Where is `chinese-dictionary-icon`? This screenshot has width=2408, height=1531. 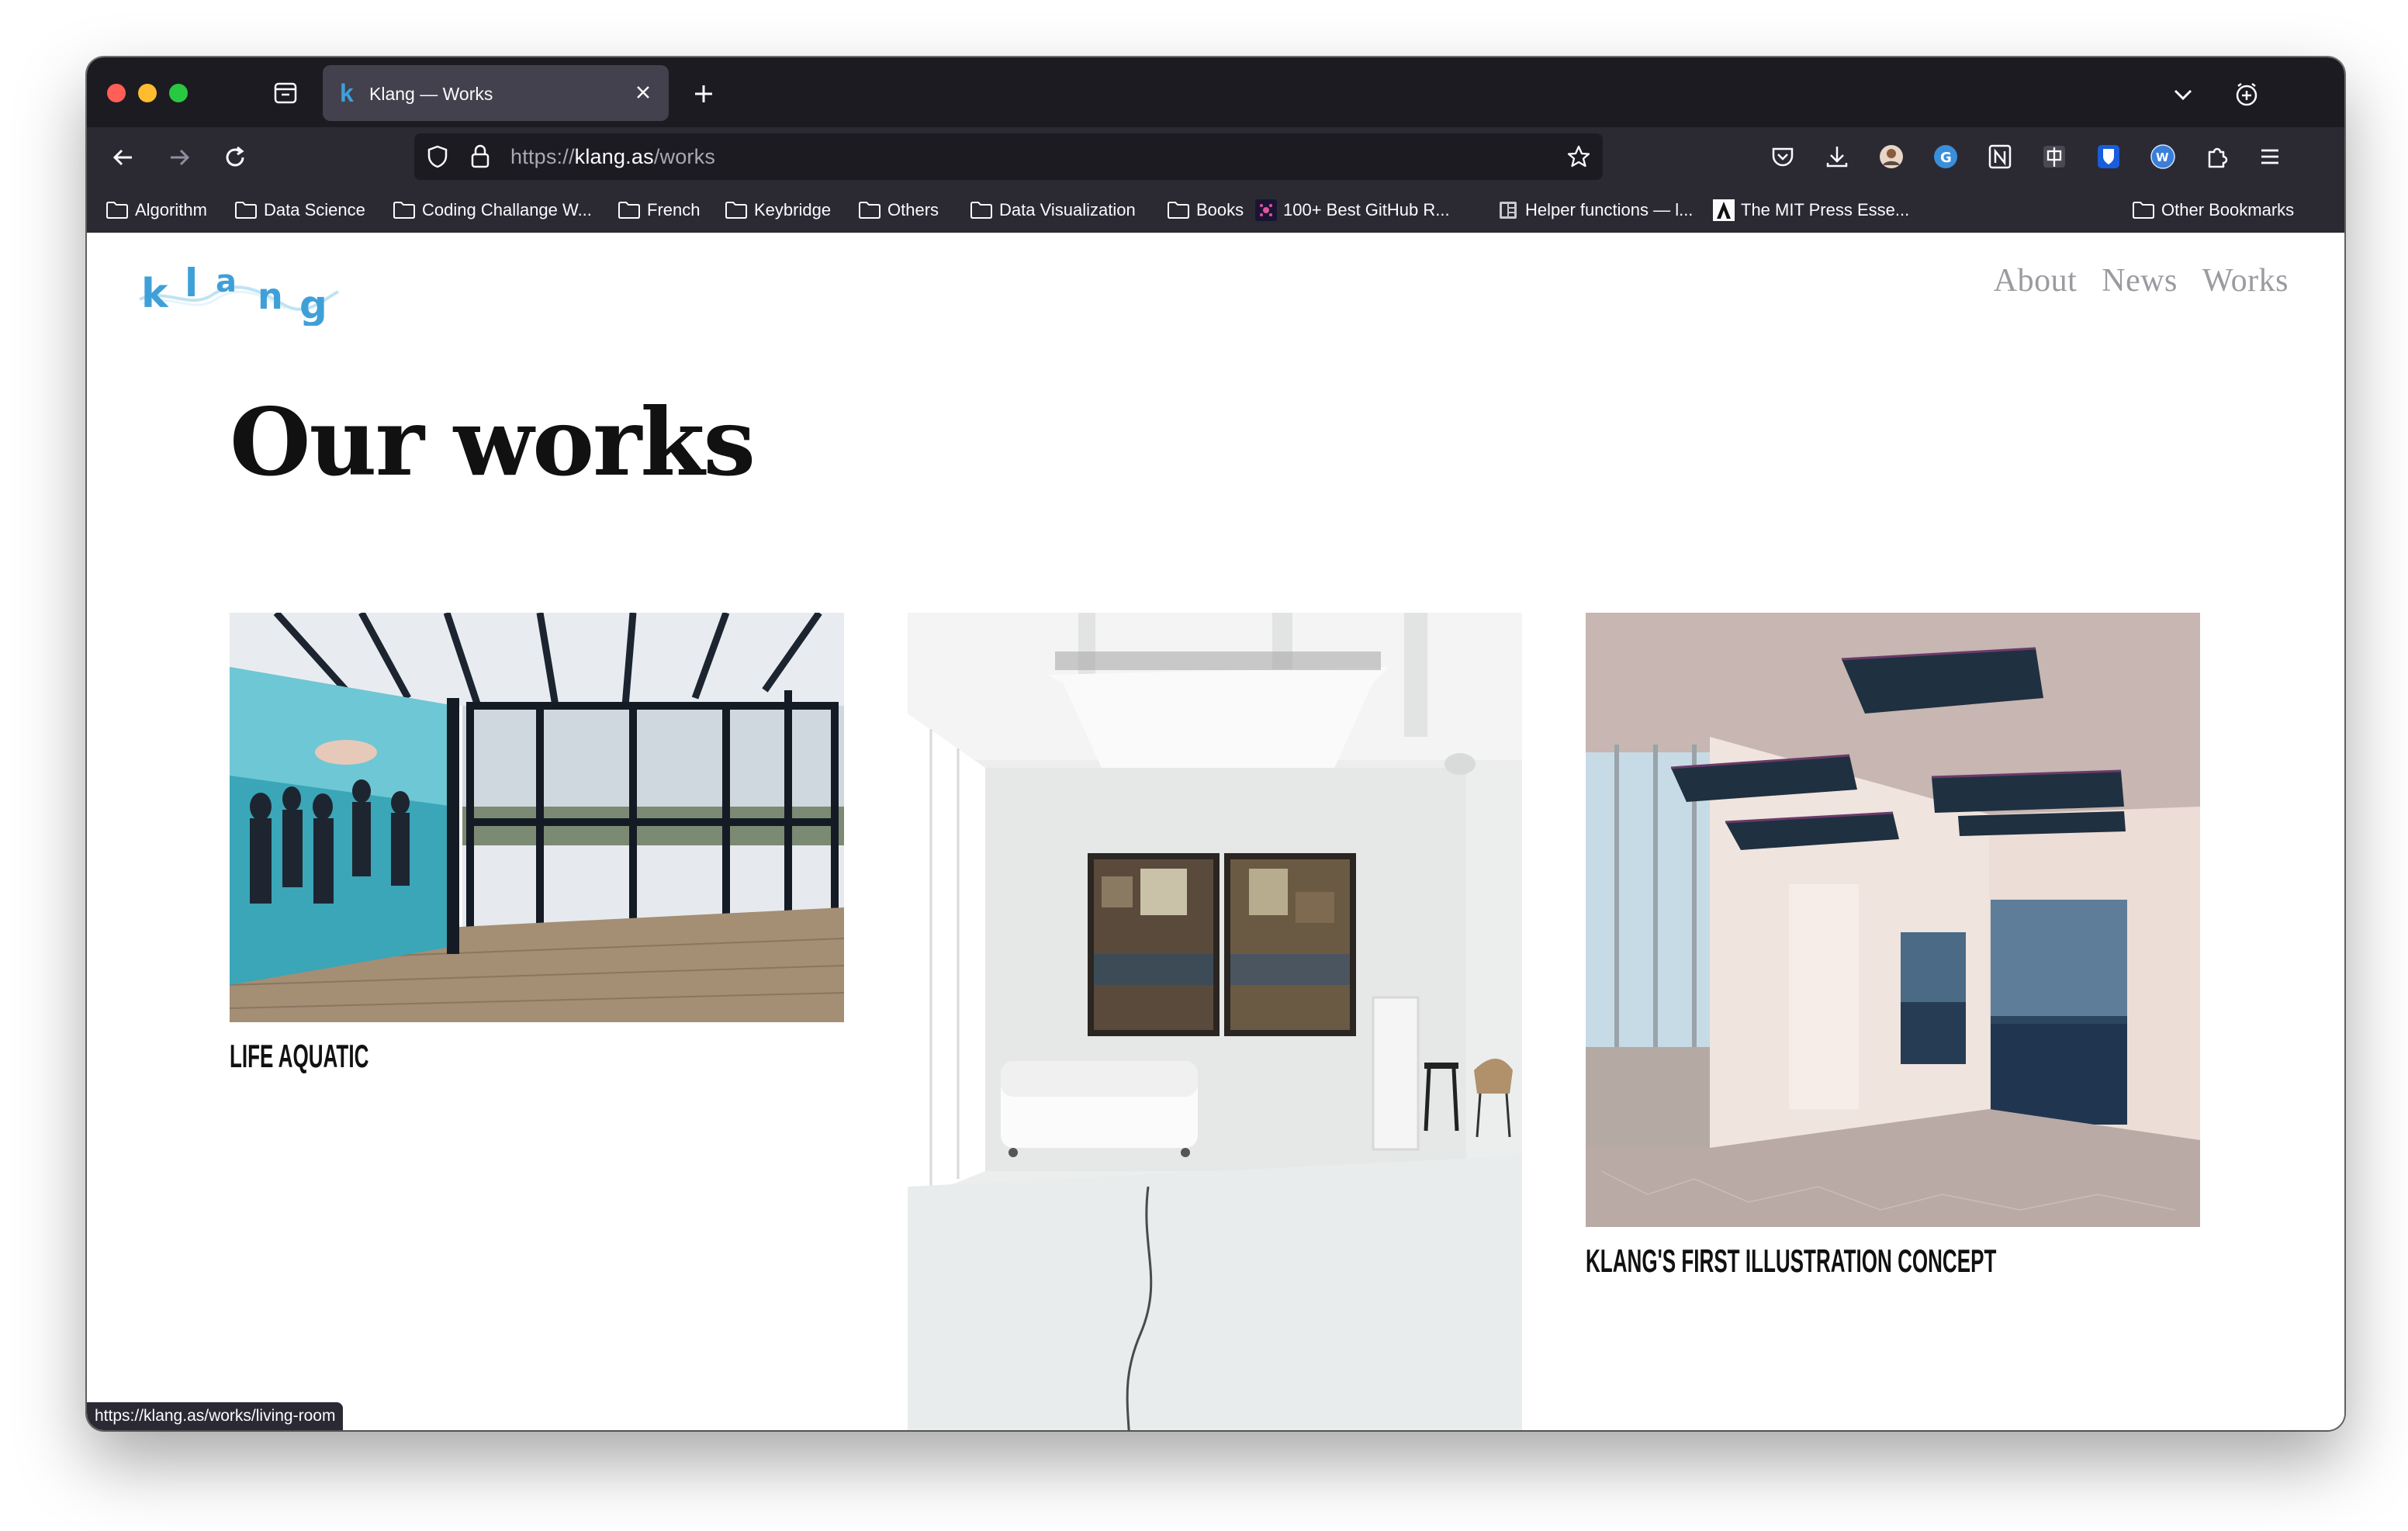 chinese-dictionary-icon is located at coordinates (2054, 156).